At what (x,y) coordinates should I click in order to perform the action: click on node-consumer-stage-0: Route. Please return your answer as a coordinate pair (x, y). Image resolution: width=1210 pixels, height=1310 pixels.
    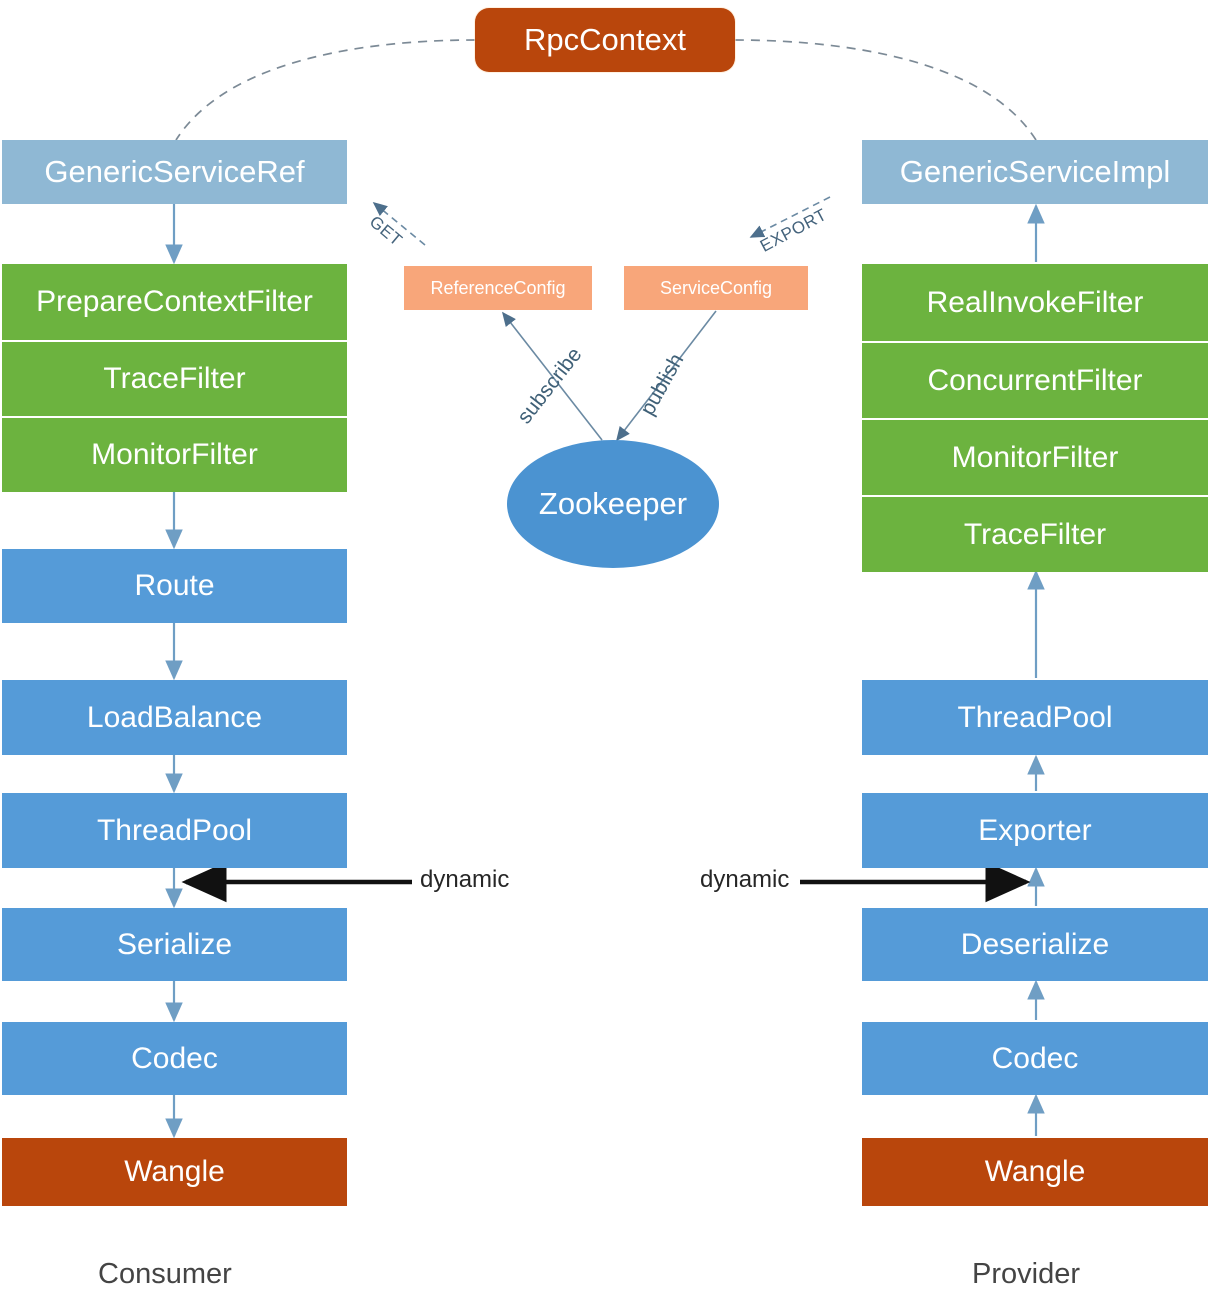
    Looking at the image, I should click on (174, 586).